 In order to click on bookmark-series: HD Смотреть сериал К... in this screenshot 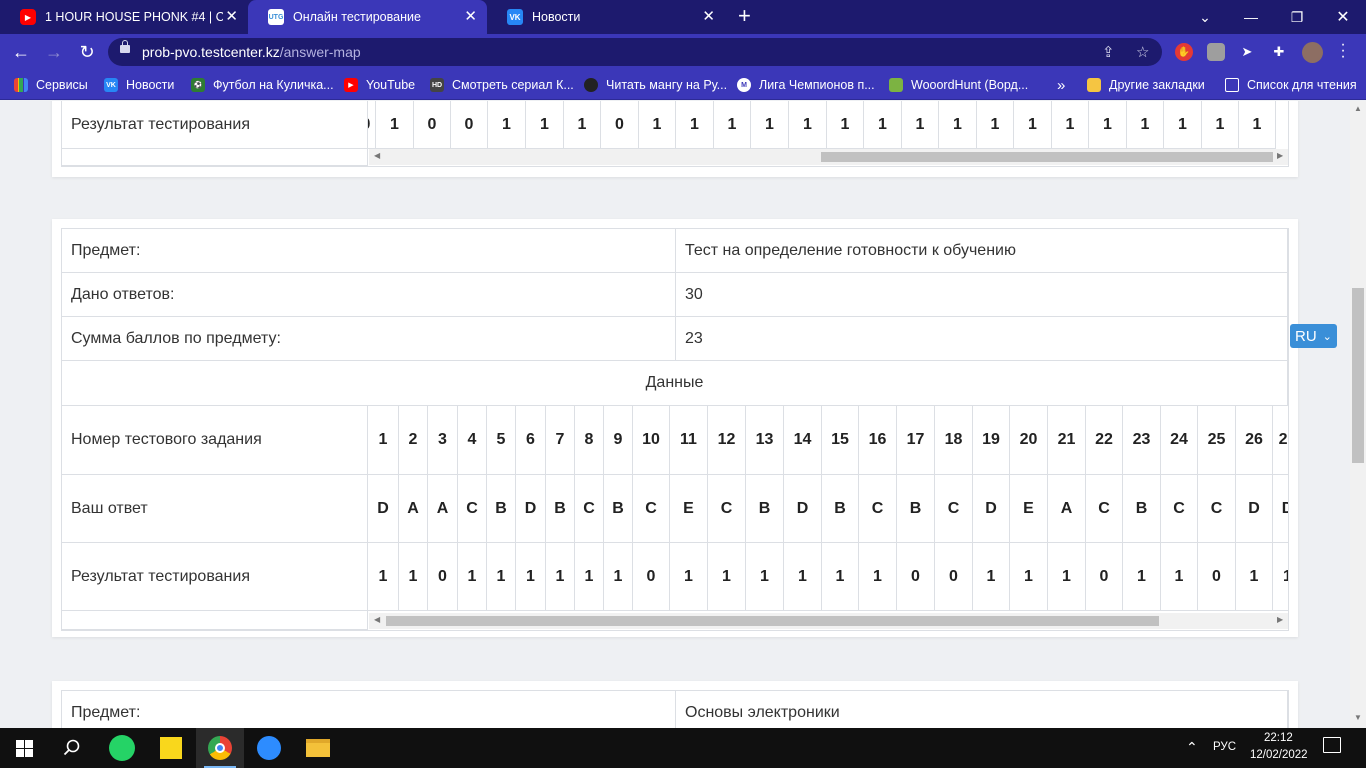, I will do `click(502, 85)`.